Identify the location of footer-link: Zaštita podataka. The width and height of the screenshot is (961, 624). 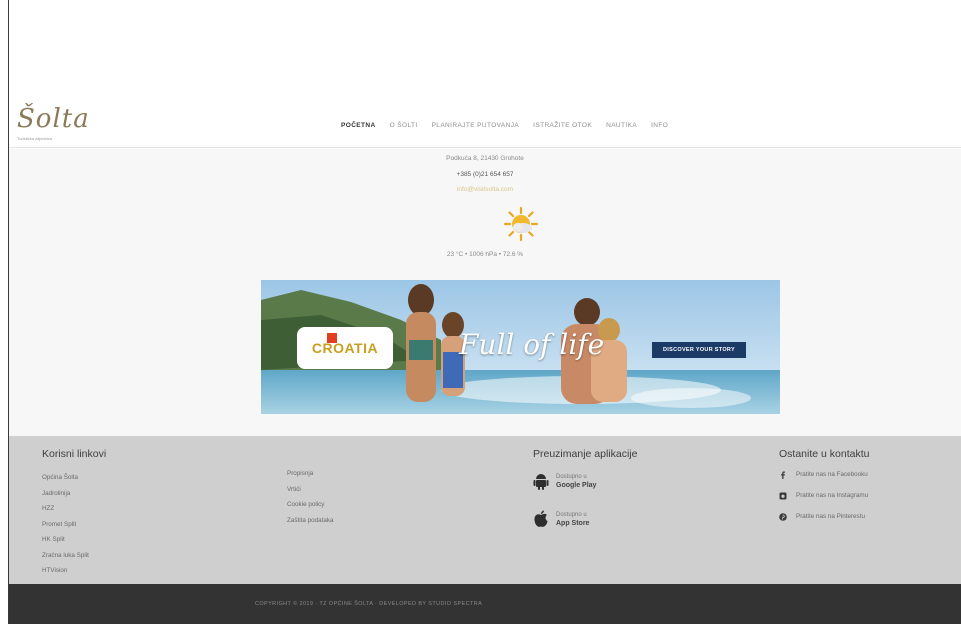
(310, 521).